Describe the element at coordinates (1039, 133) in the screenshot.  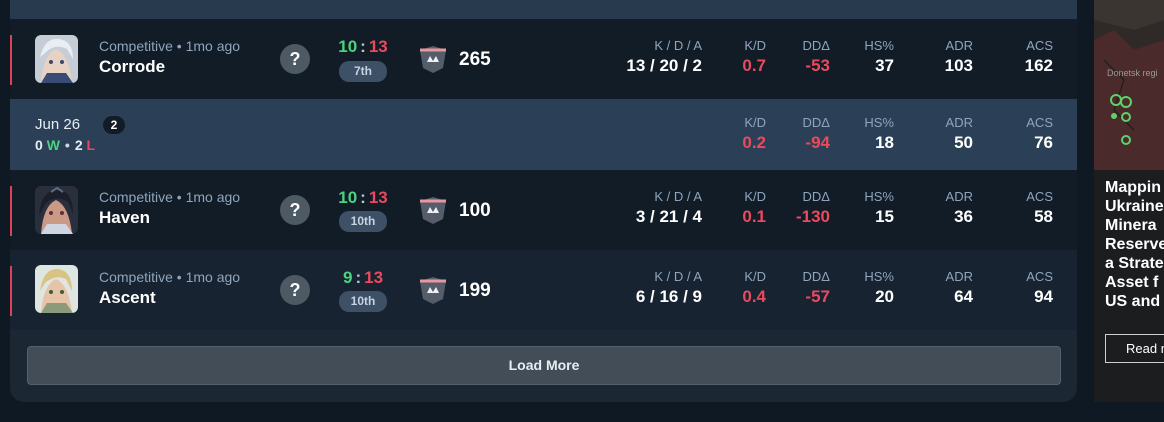
I see `day-stat-acs: ACS 76` at that location.